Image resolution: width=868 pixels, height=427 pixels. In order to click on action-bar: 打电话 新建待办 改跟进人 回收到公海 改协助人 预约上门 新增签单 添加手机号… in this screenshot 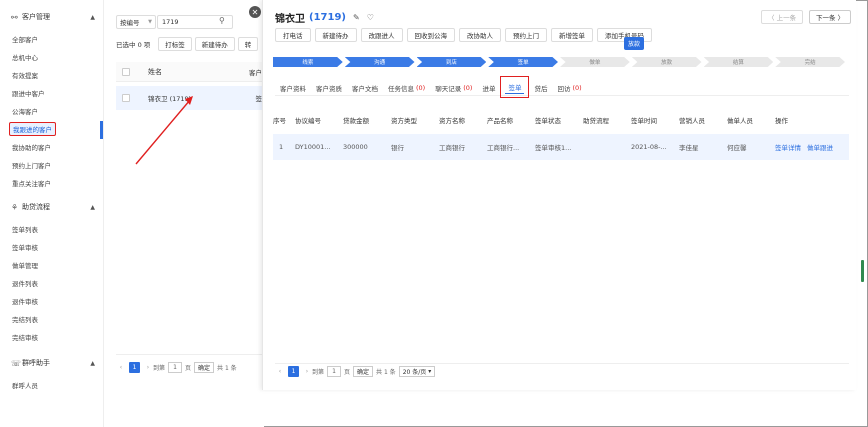, I will do `click(465, 35)`.